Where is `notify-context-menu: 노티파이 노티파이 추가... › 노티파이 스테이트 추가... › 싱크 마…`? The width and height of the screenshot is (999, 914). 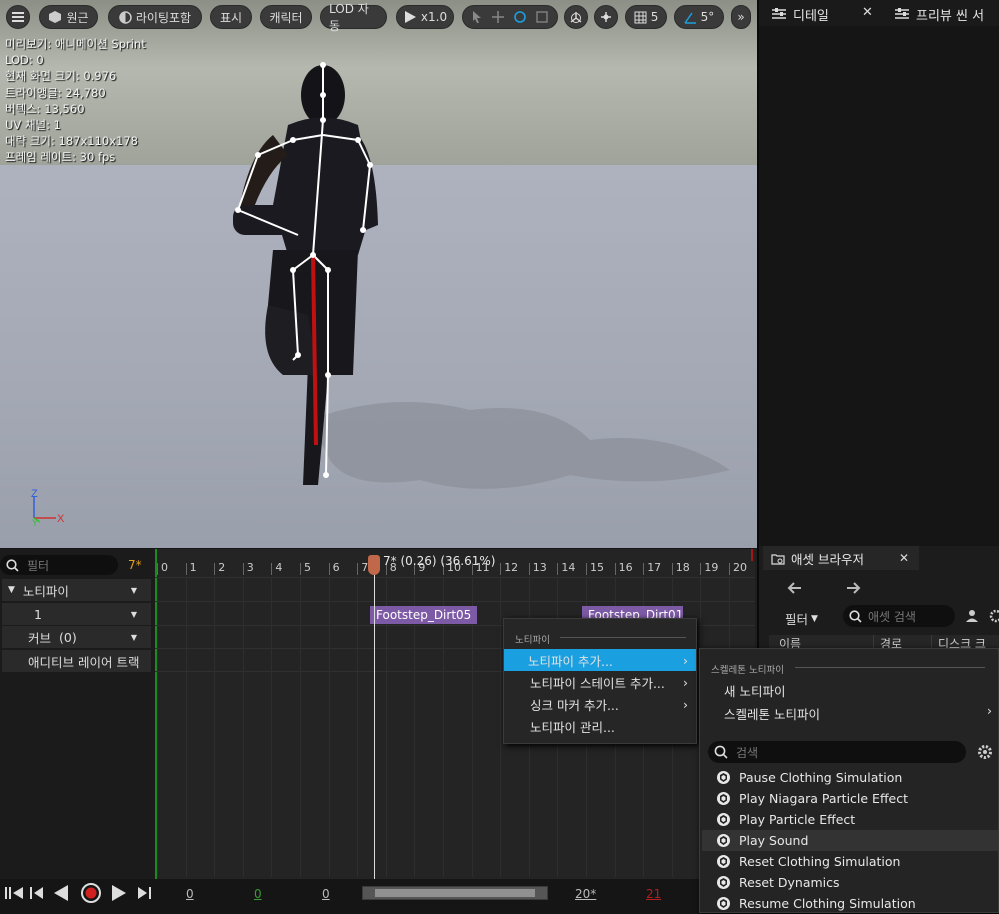 notify-context-menu: 노티파이 노티파이 추가... › 노티파이 스테이트 추가... › 싱크 마… is located at coordinates (600, 681).